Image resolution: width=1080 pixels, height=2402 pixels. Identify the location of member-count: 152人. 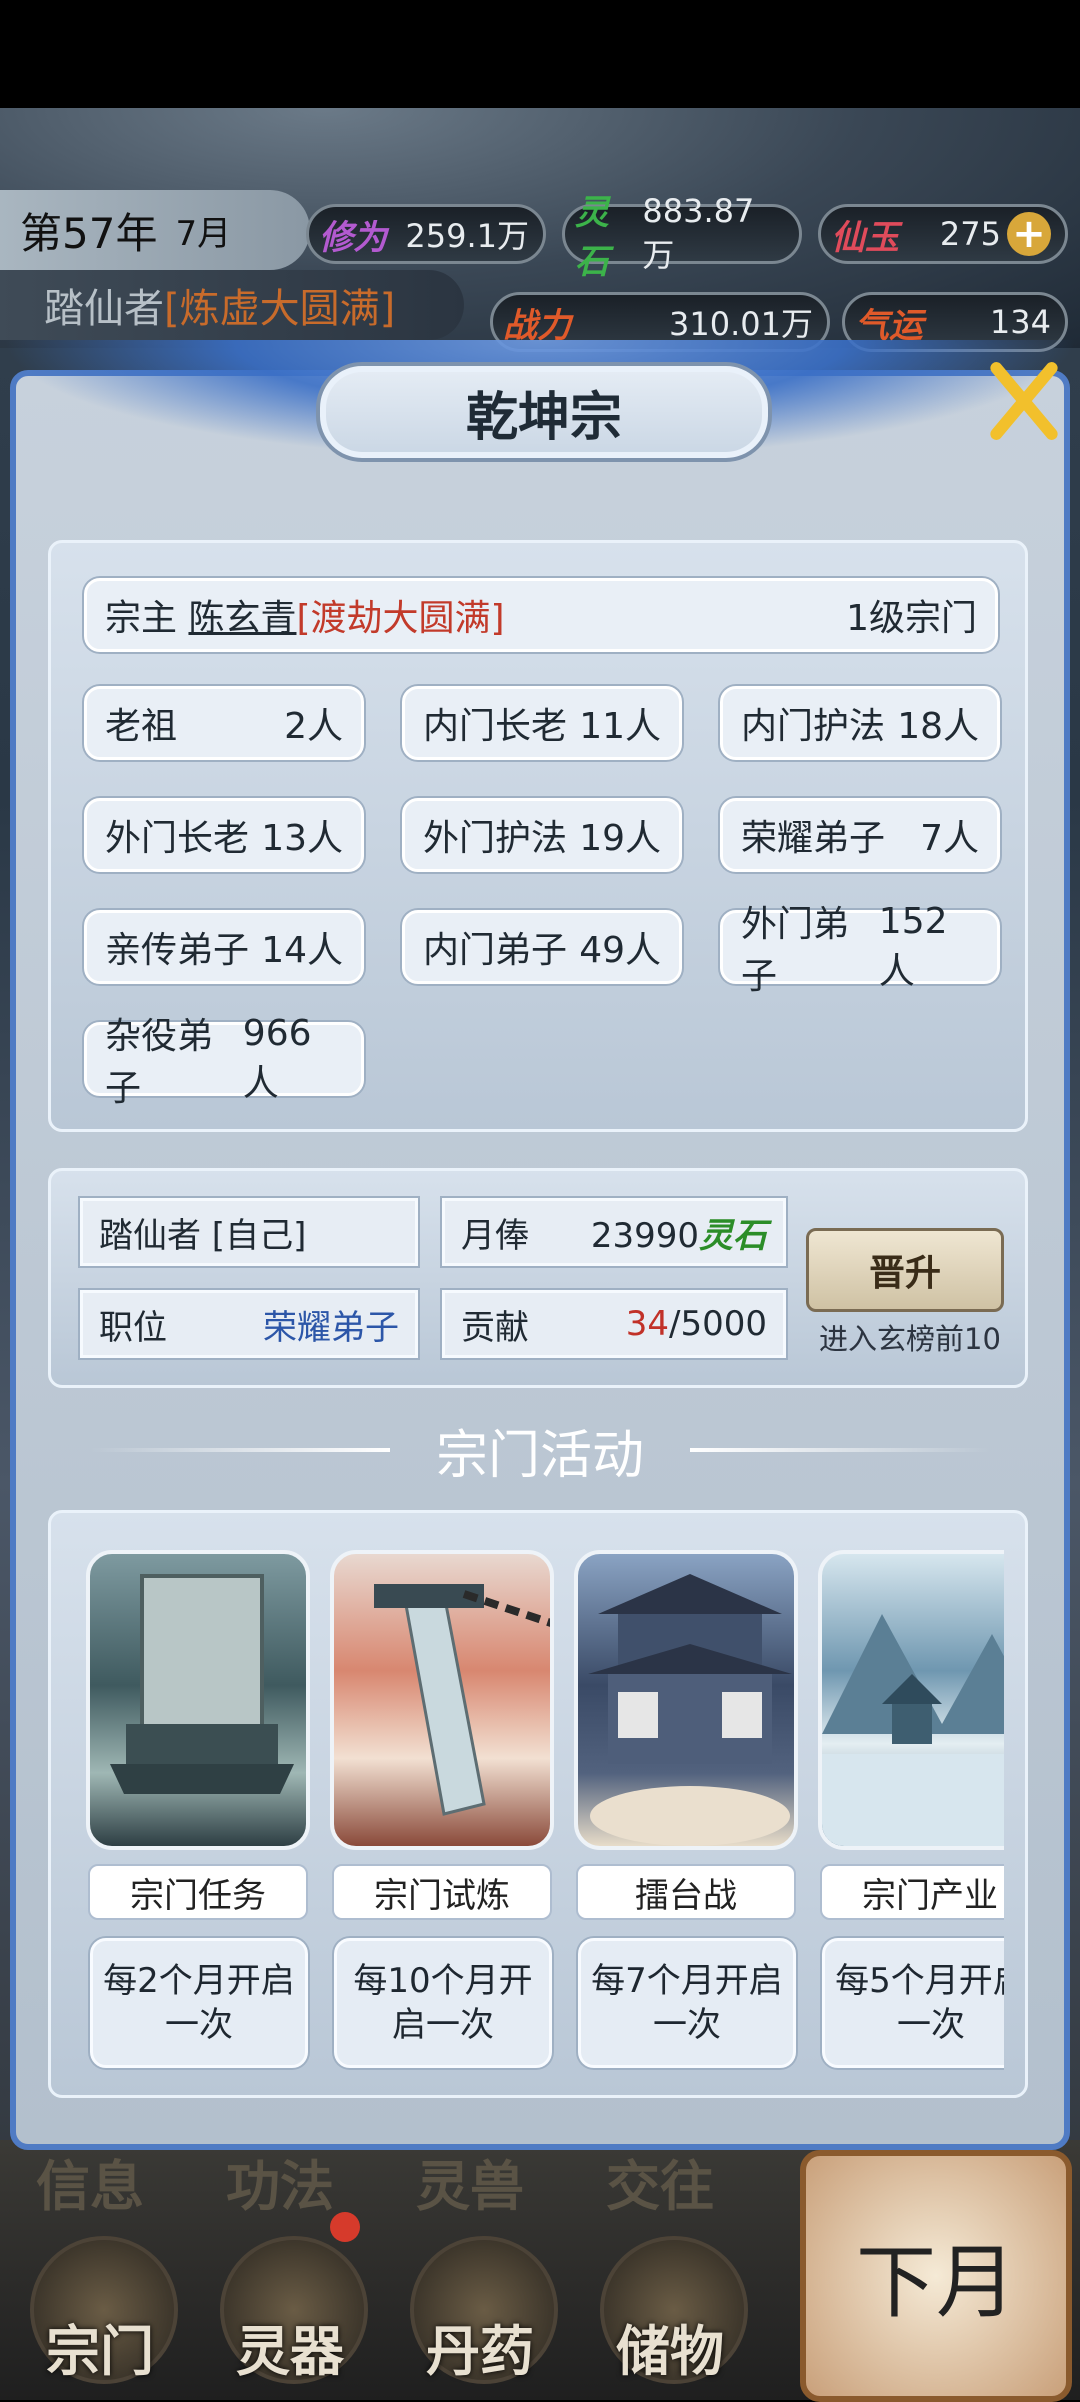
(913, 946).